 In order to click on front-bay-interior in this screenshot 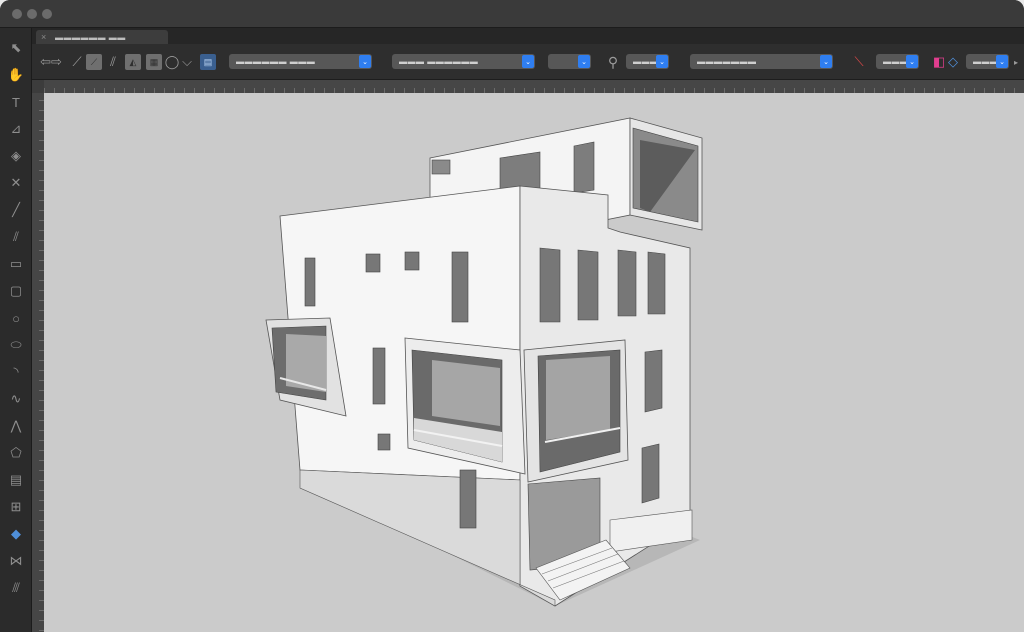, I will do `click(466, 393)`.